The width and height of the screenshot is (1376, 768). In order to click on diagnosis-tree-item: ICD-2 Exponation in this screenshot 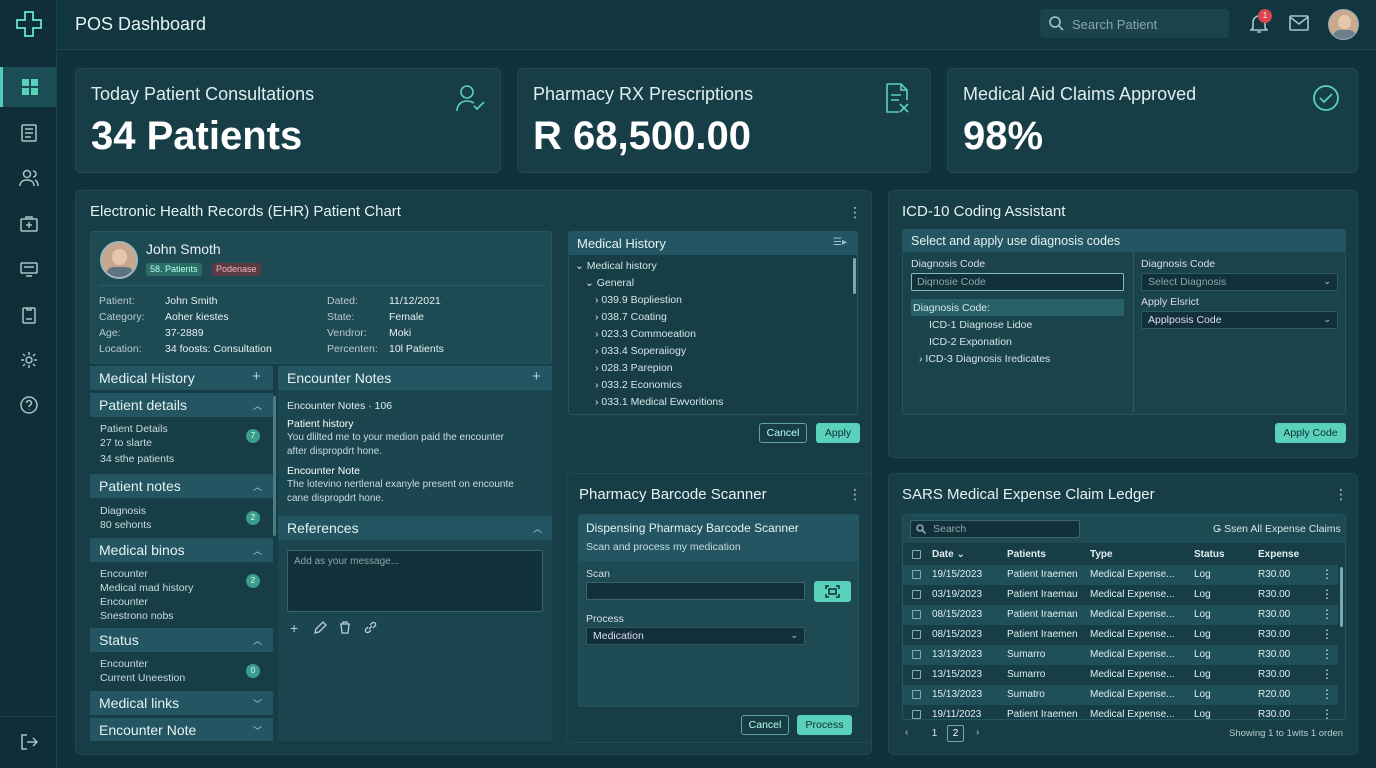, I will do `click(970, 342)`.